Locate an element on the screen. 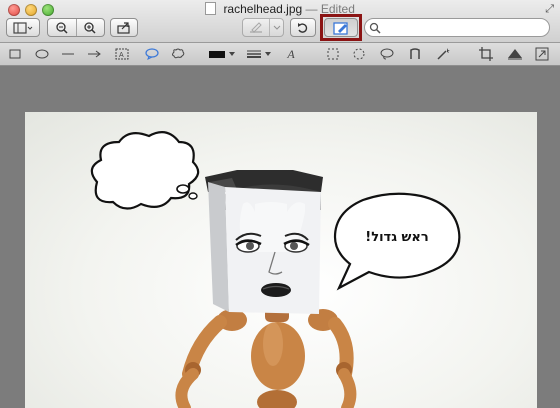 The image size is (560, 408). thought-bubble-icon is located at coordinates (178, 53).